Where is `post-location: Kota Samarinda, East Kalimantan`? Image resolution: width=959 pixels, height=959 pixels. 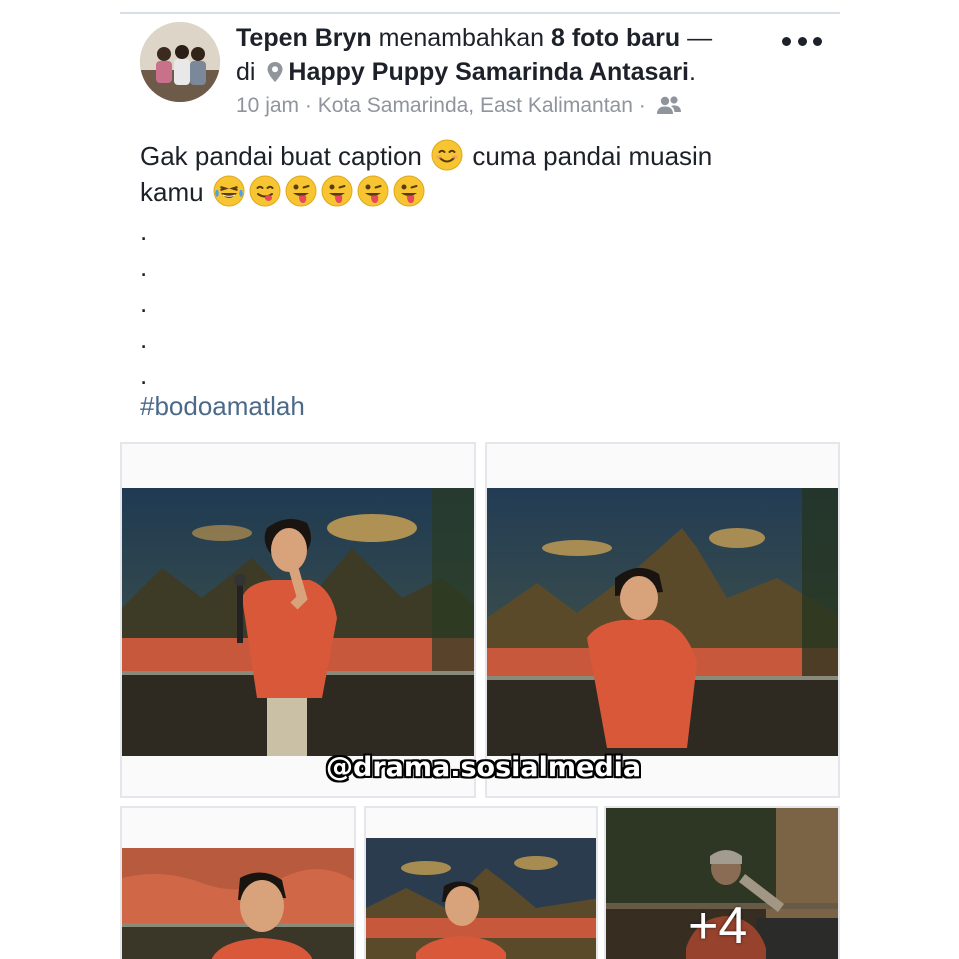
post-location: Kota Samarinda, East Kalimantan is located at coordinates (475, 105).